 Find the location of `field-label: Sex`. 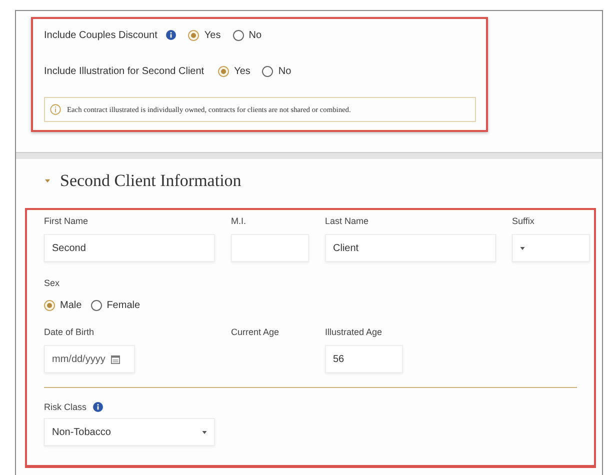

field-label: Sex is located at coordinates (52, 283).